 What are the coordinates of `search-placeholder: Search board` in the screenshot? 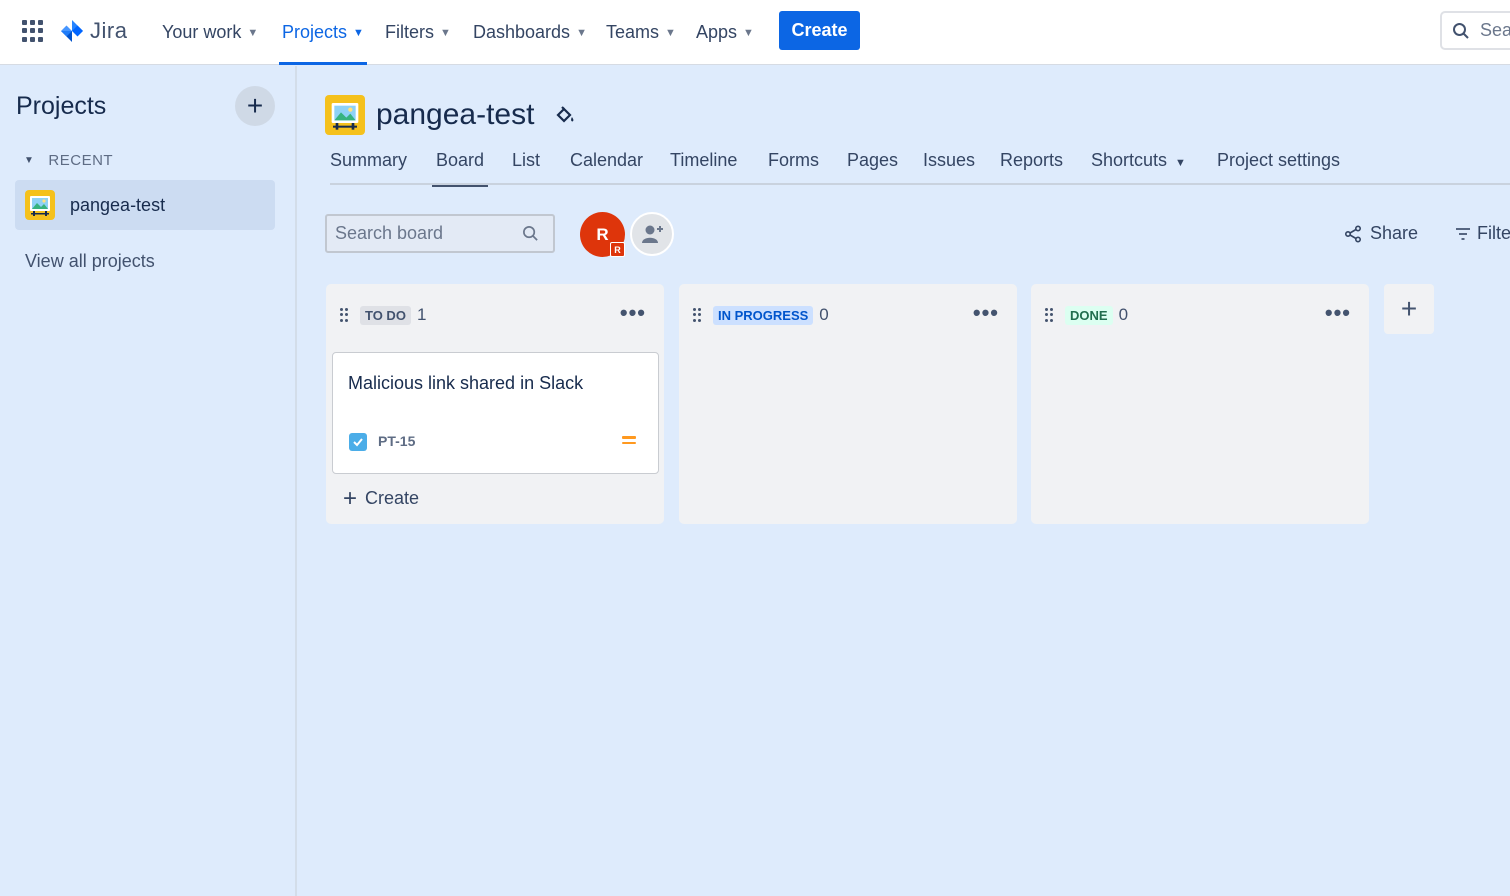 It's located at (389, 233).